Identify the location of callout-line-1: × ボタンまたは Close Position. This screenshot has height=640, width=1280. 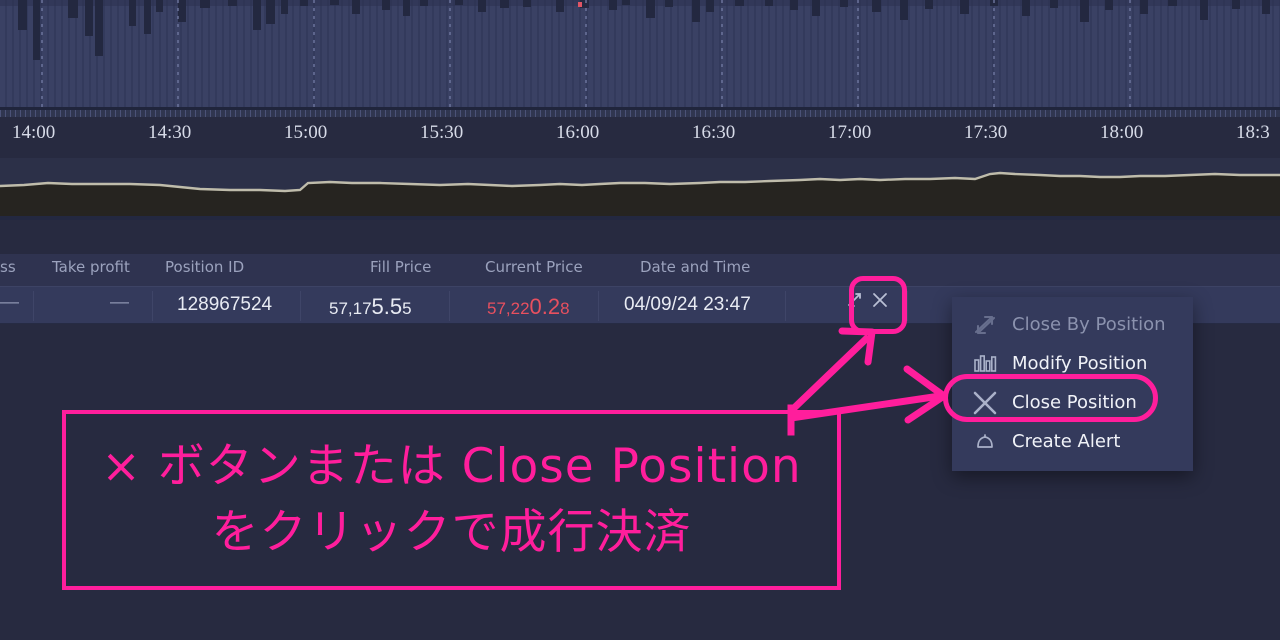
(451, 467).